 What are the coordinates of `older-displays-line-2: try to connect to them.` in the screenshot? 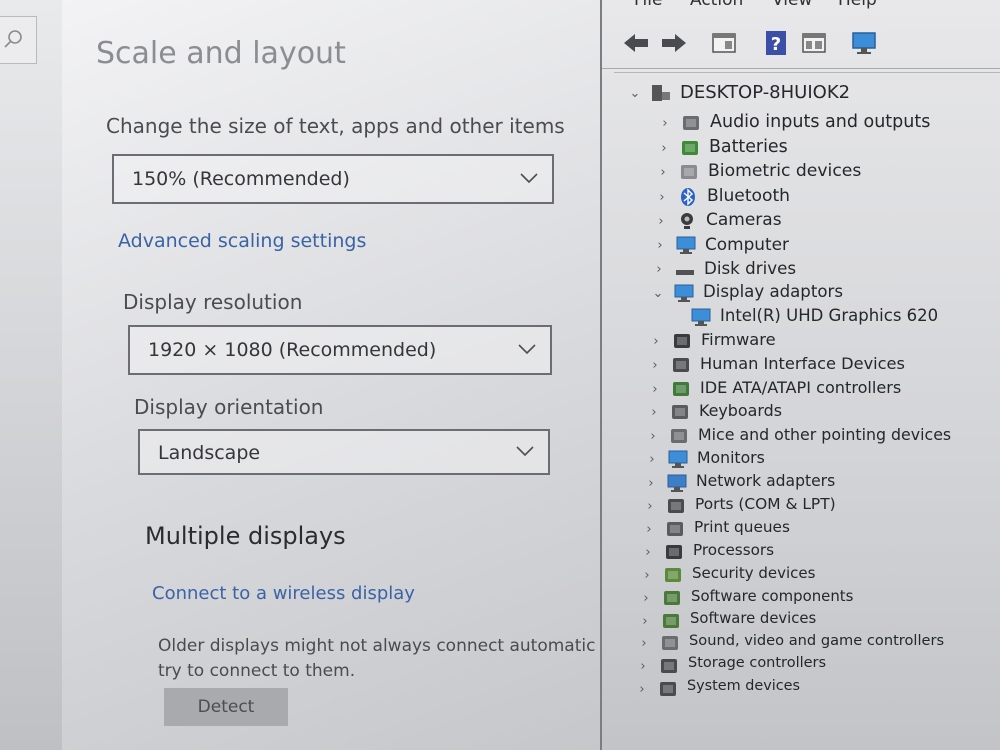 It's located at (257, 671).